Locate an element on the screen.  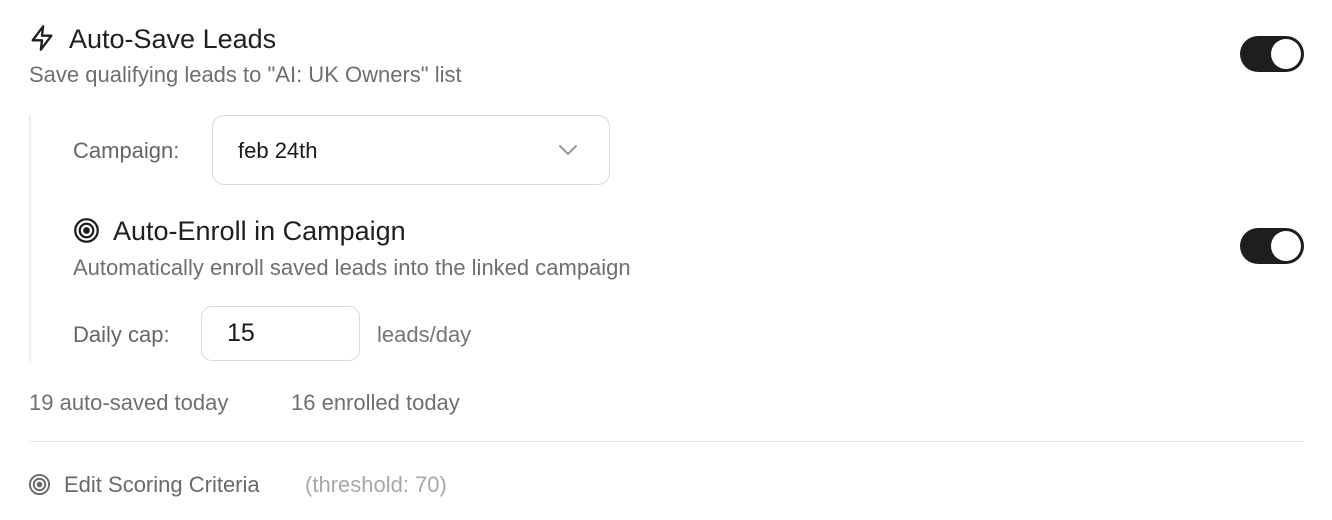
nested-settings-rail is located at coordinates (30, 238).